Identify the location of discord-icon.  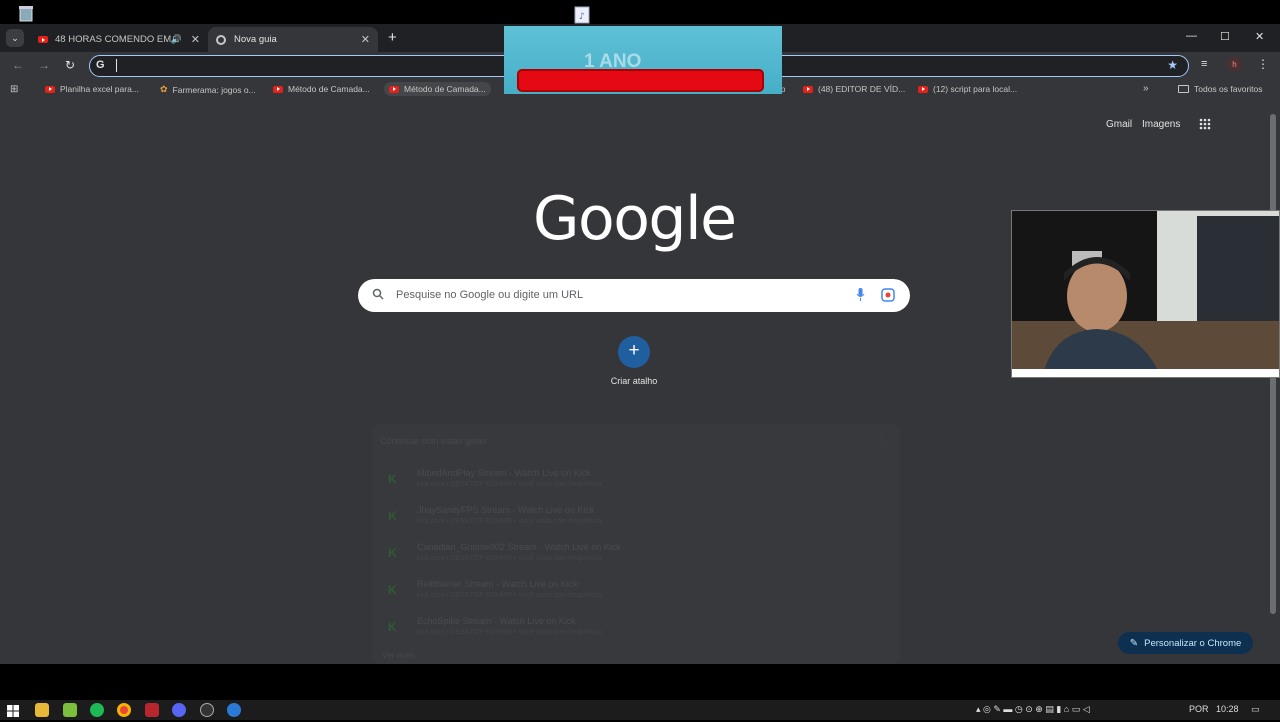
(179, 710).